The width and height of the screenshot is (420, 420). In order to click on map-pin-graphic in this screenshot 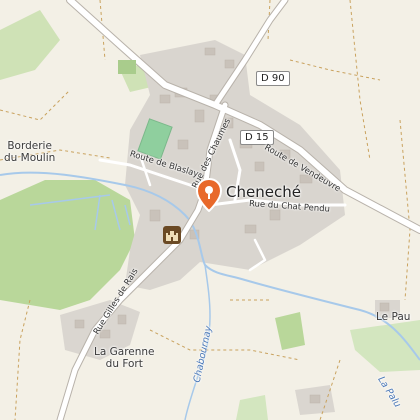, I will do `click(209, 195)`.